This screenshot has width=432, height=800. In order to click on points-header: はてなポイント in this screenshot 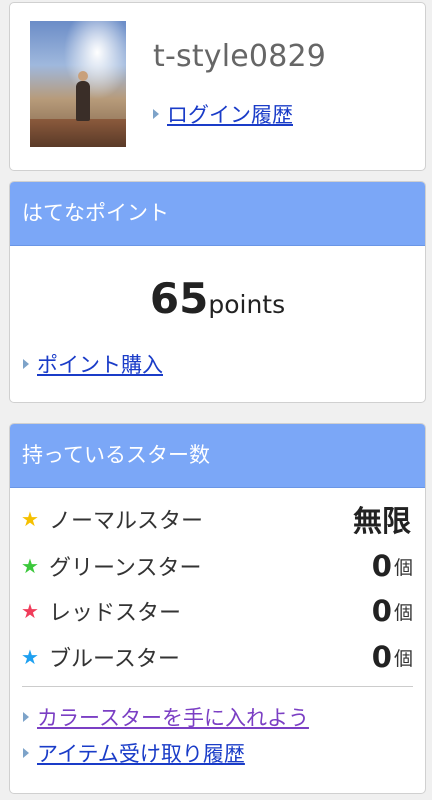, I will do `click(217, 214)`.